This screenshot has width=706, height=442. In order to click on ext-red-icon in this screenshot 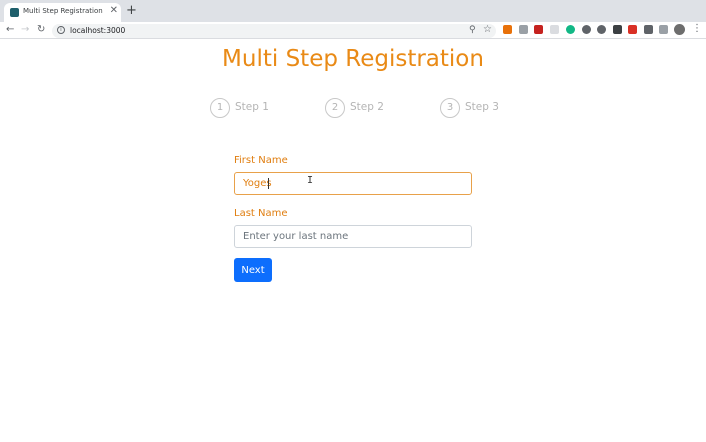, I will do `click(538, 29)`.